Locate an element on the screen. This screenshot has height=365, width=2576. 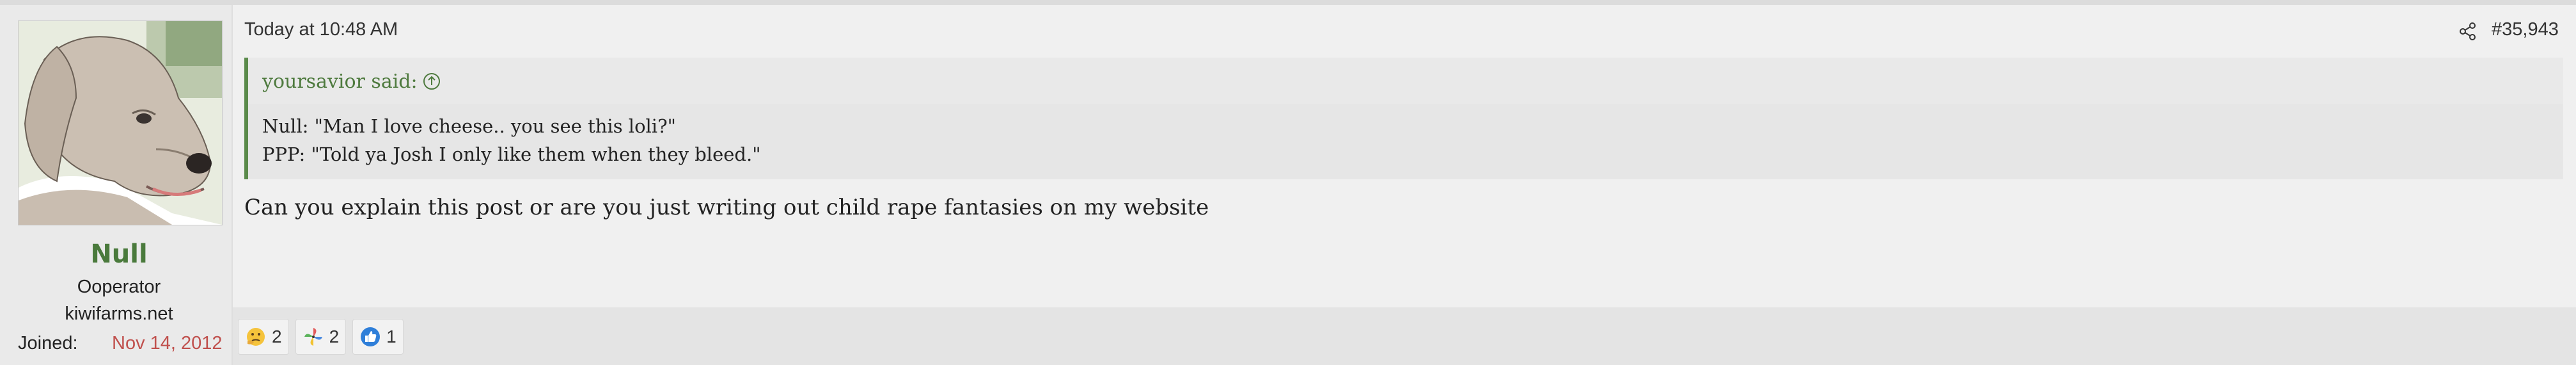
reaction-bar: 2 2 1 is located at coordinates (321, 337).